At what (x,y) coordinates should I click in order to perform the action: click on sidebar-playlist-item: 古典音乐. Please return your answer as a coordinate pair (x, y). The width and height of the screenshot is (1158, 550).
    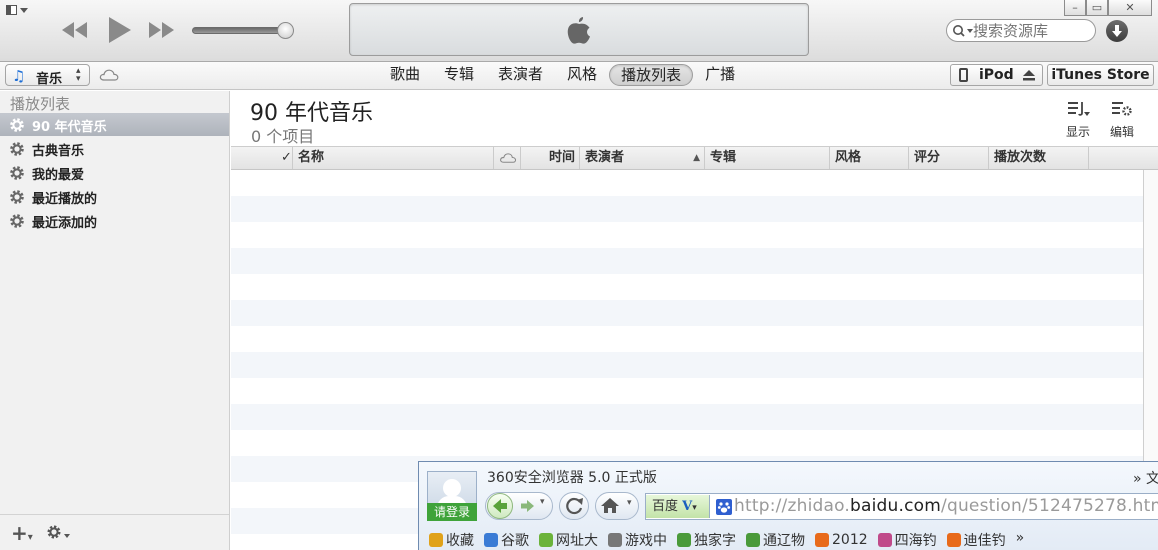
    Looking at the image, I should click on (114, 148).